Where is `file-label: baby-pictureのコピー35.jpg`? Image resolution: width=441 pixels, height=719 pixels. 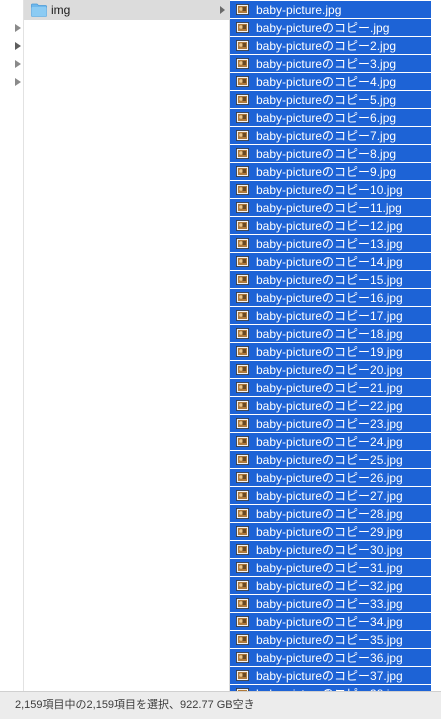 file-label: baby-pictureのコピー35.jpg is located at coordinates (329, 640).